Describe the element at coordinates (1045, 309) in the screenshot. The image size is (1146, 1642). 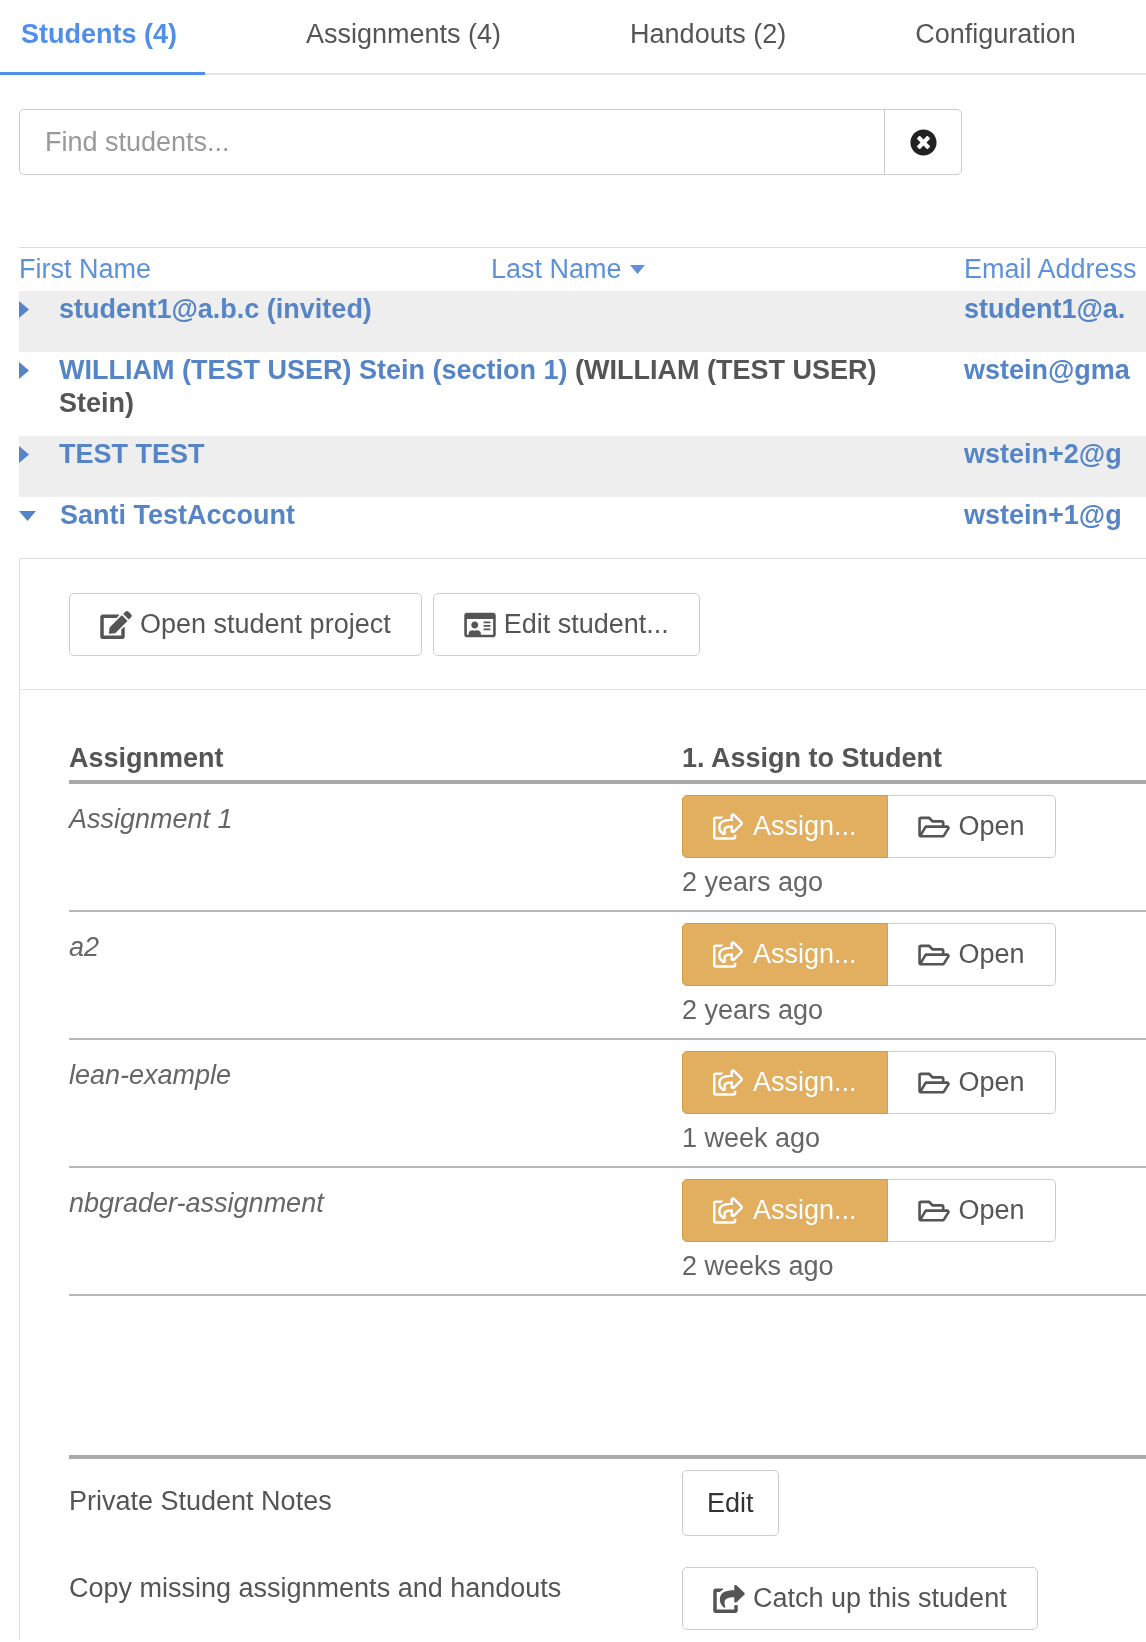
I see `email-link: student1@a.` at that location.